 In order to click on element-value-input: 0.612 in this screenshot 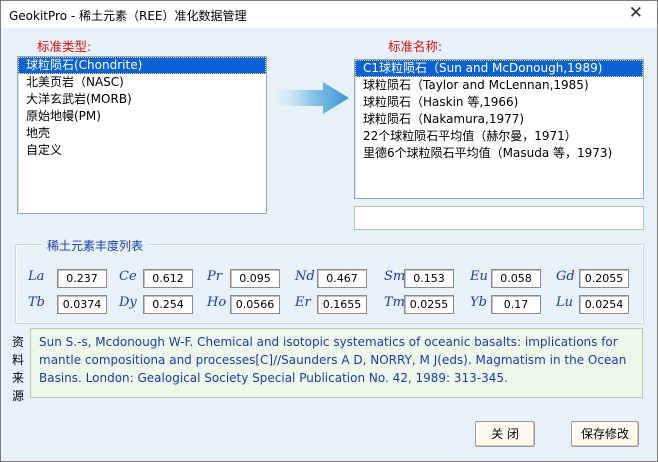, I will do `click(168, 278)`.